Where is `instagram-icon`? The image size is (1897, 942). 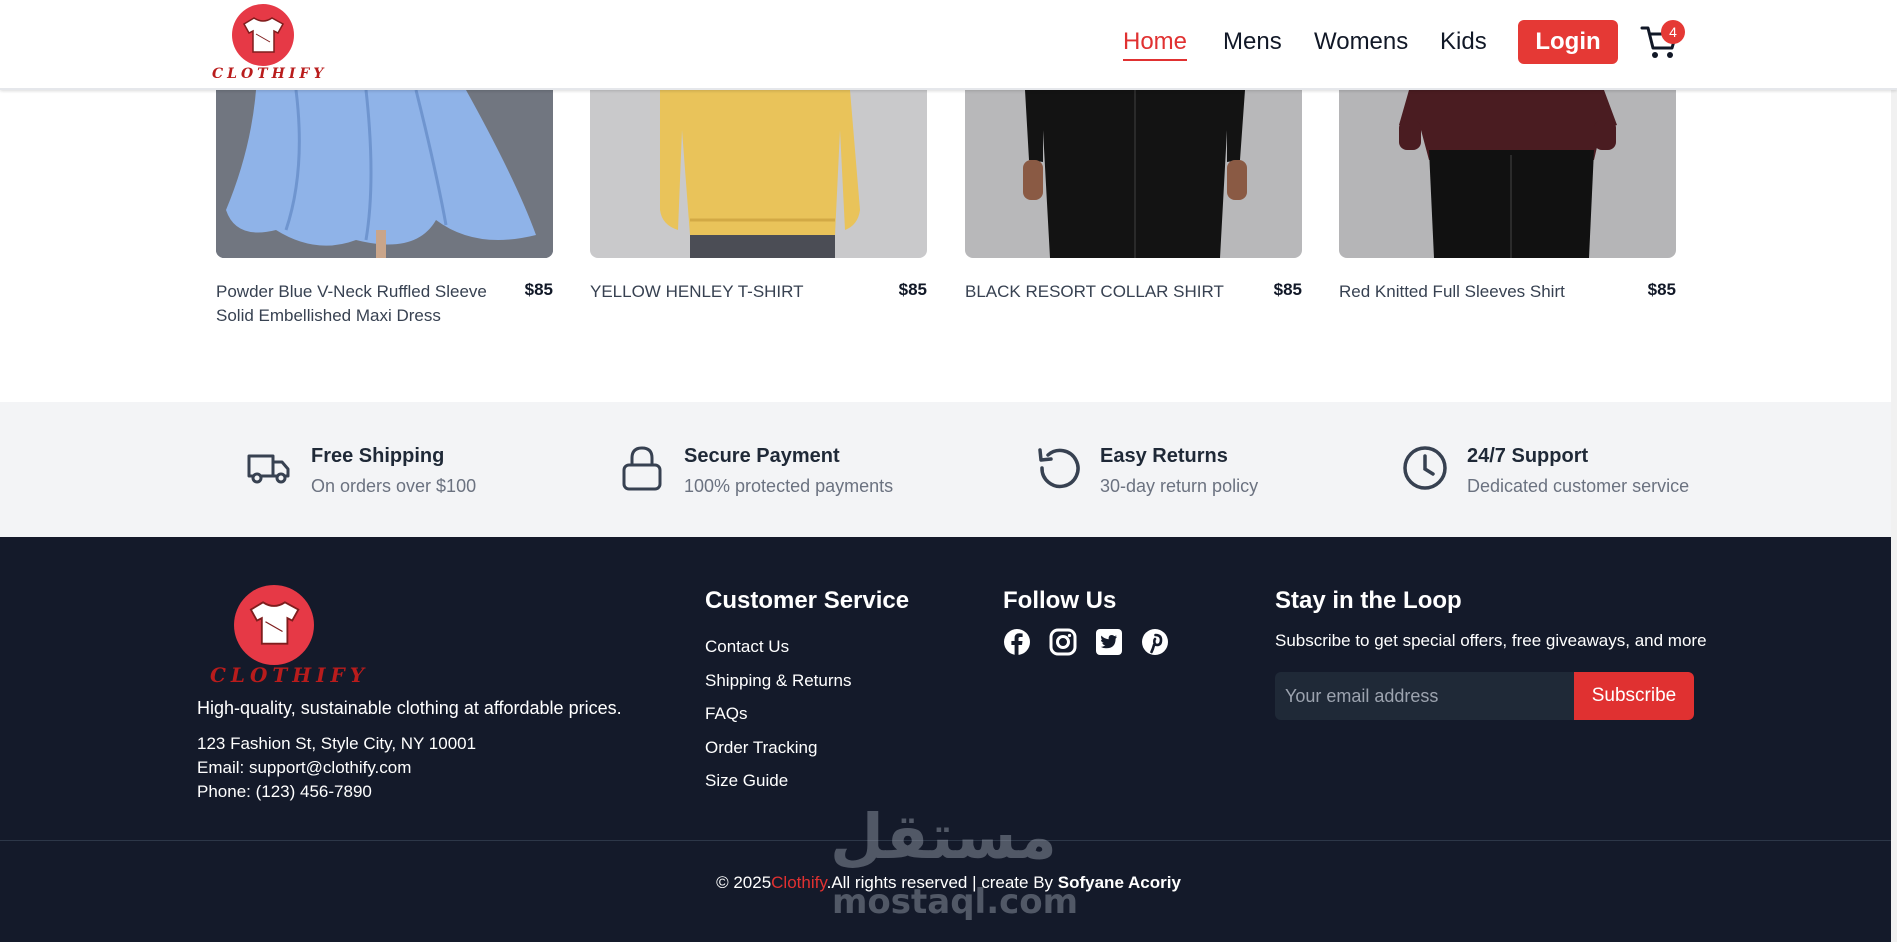
instagram-icon is located at coordinates (1063, 642).